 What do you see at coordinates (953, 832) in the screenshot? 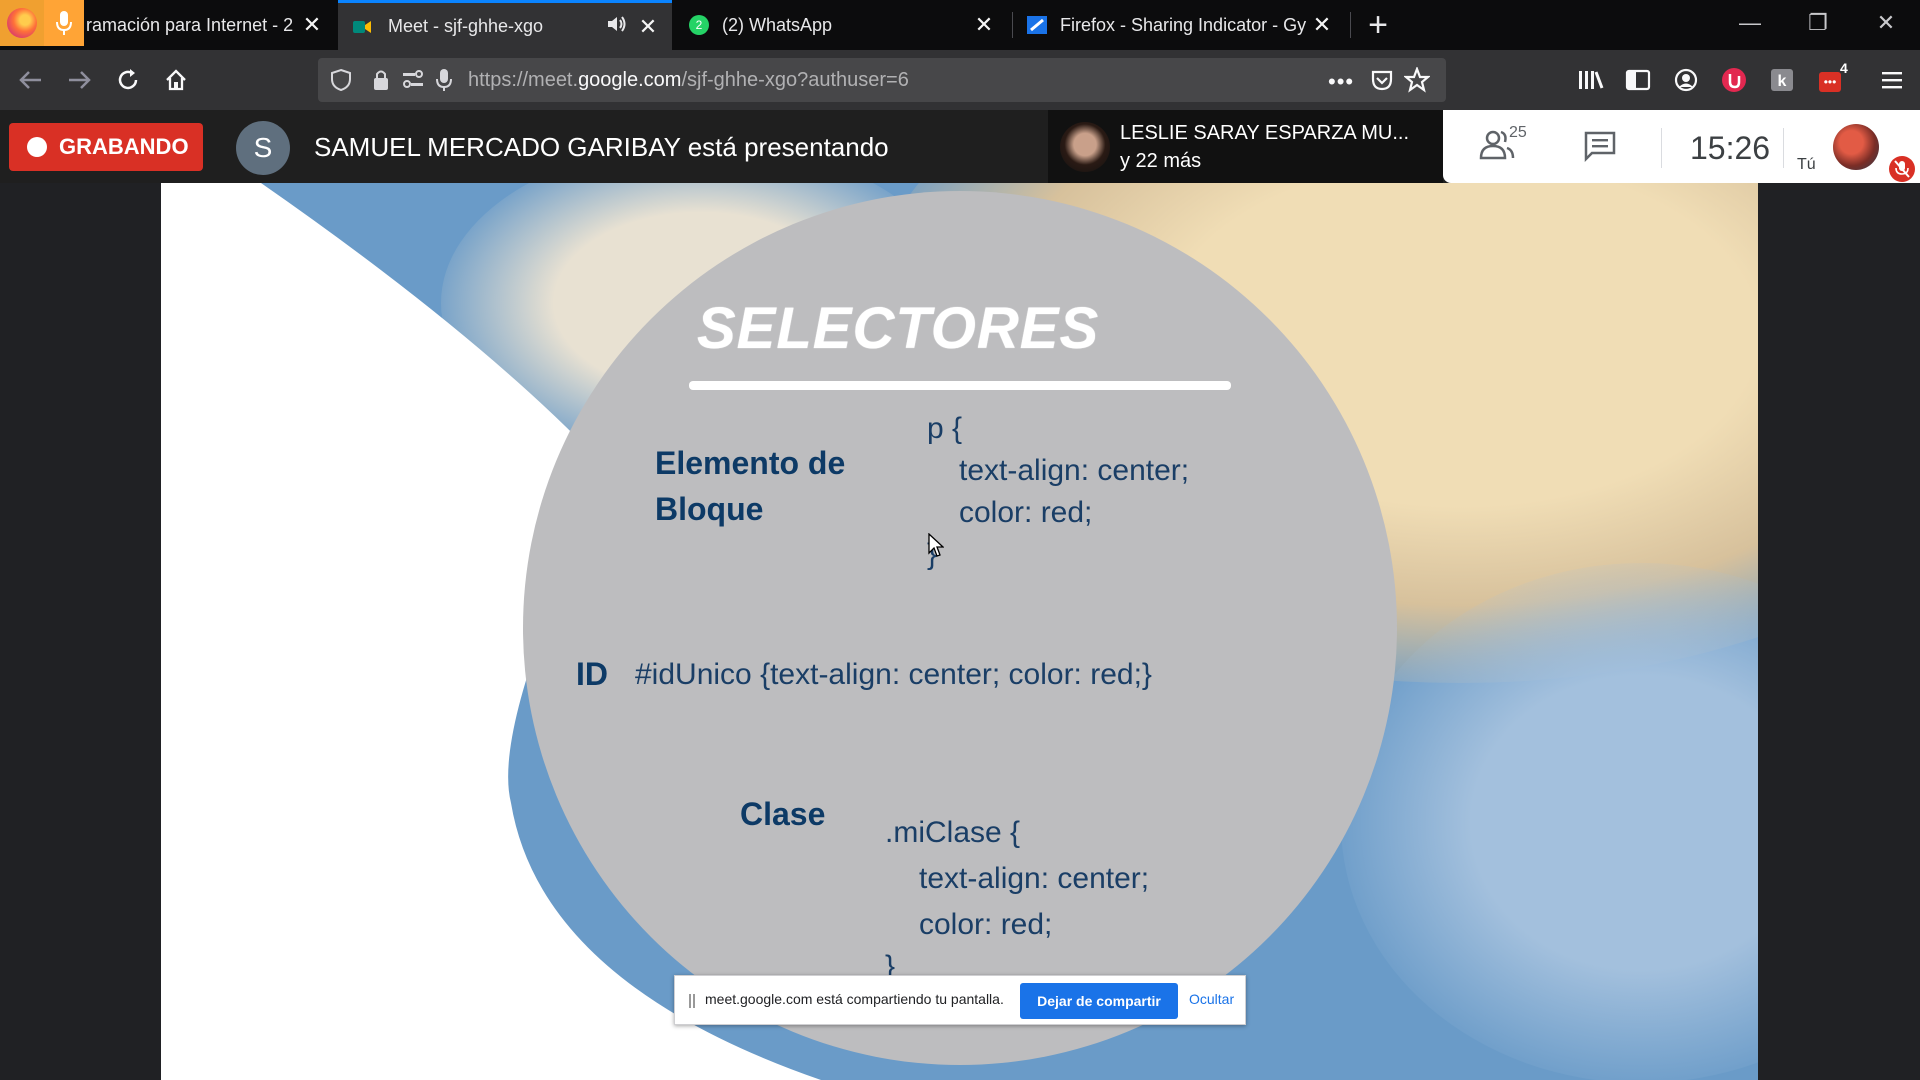
I see `class-code-line: .miClase {` at bounding box center [953, 832].